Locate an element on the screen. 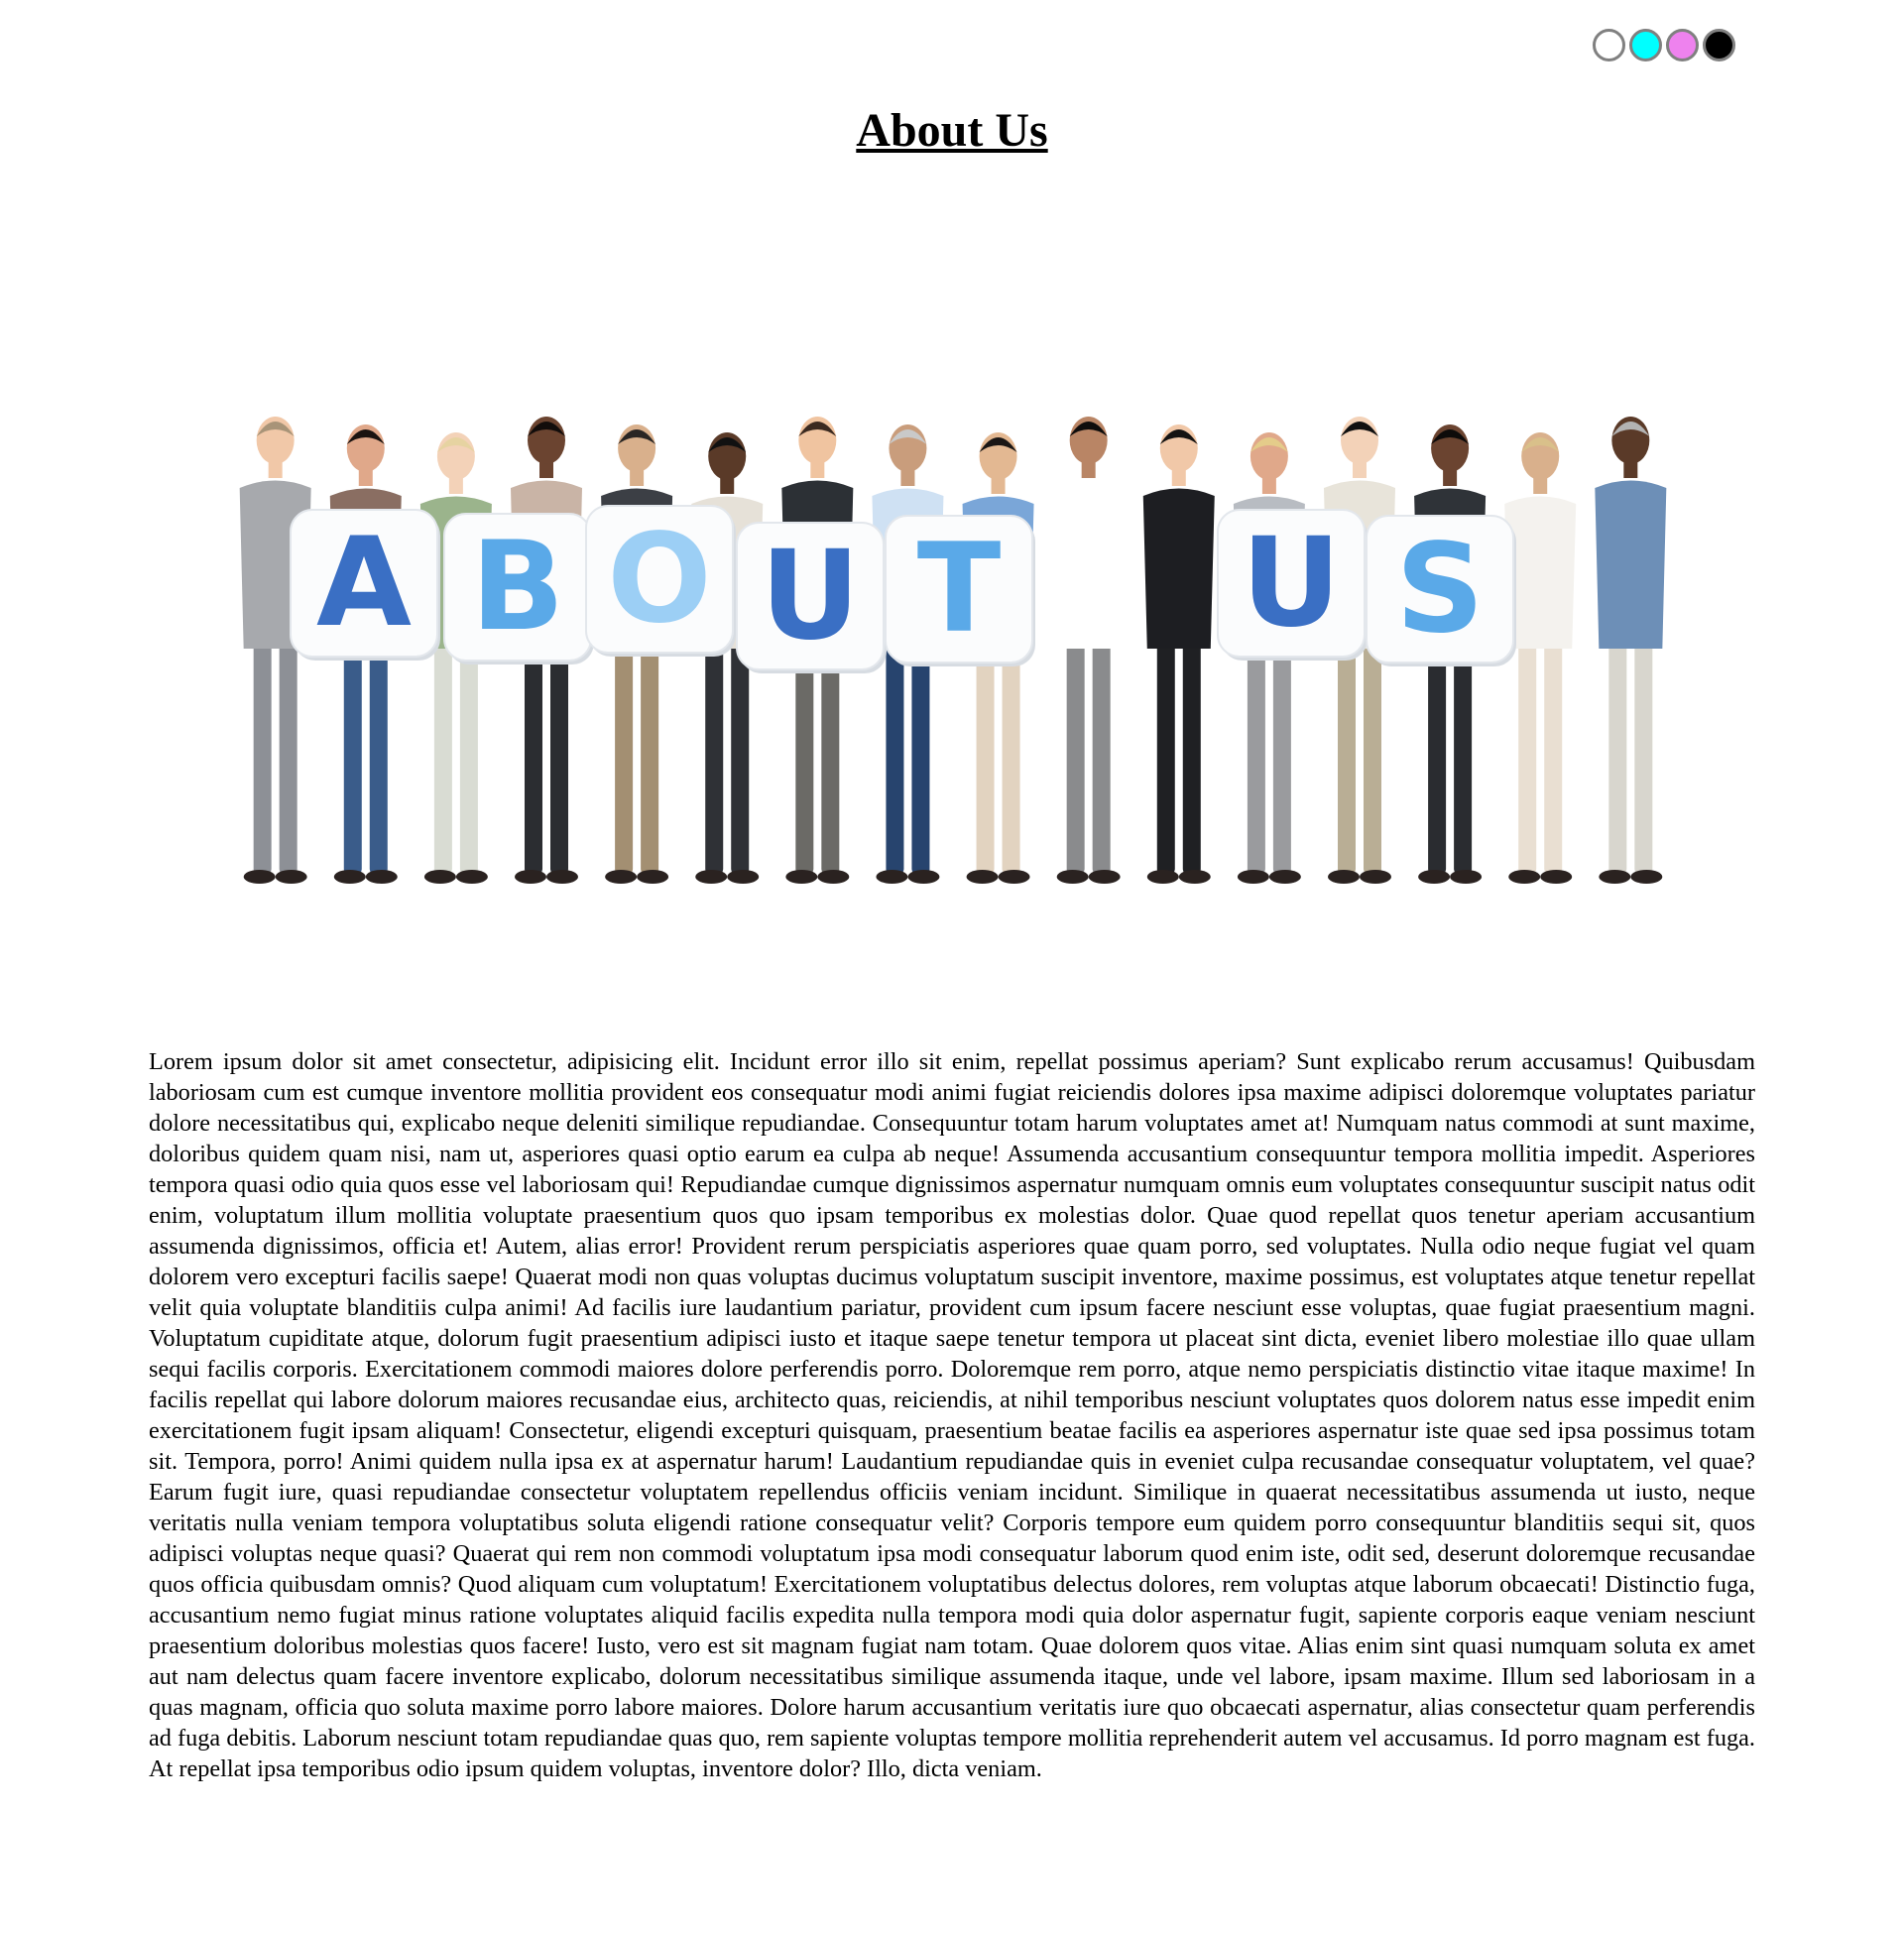 Image resolution: width=1904 pixels, height=1934 pixels. letter-sign: O is located at coordinates (660, 581).